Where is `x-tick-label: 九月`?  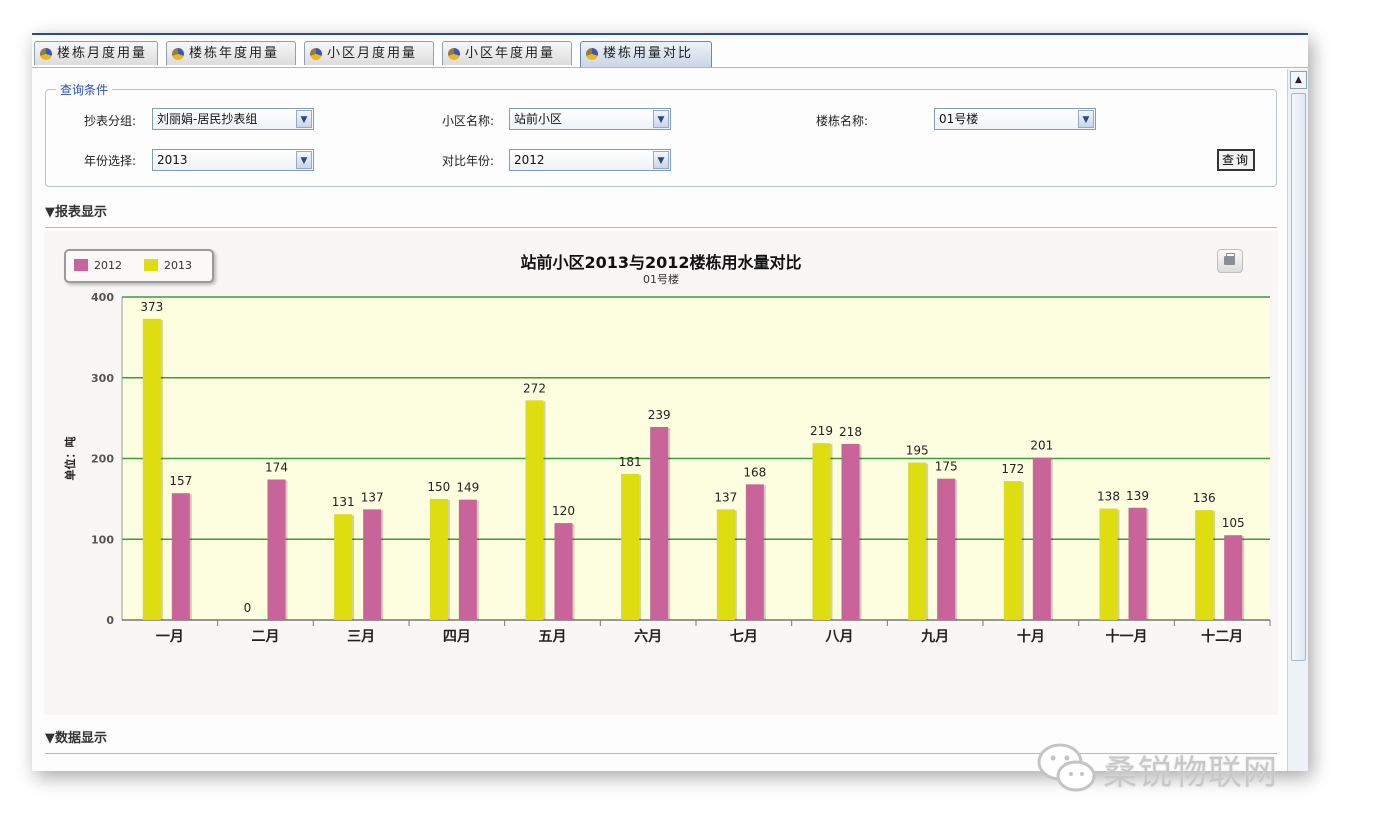
x-tick-label: 九月 is located at coordinates (934, 637).